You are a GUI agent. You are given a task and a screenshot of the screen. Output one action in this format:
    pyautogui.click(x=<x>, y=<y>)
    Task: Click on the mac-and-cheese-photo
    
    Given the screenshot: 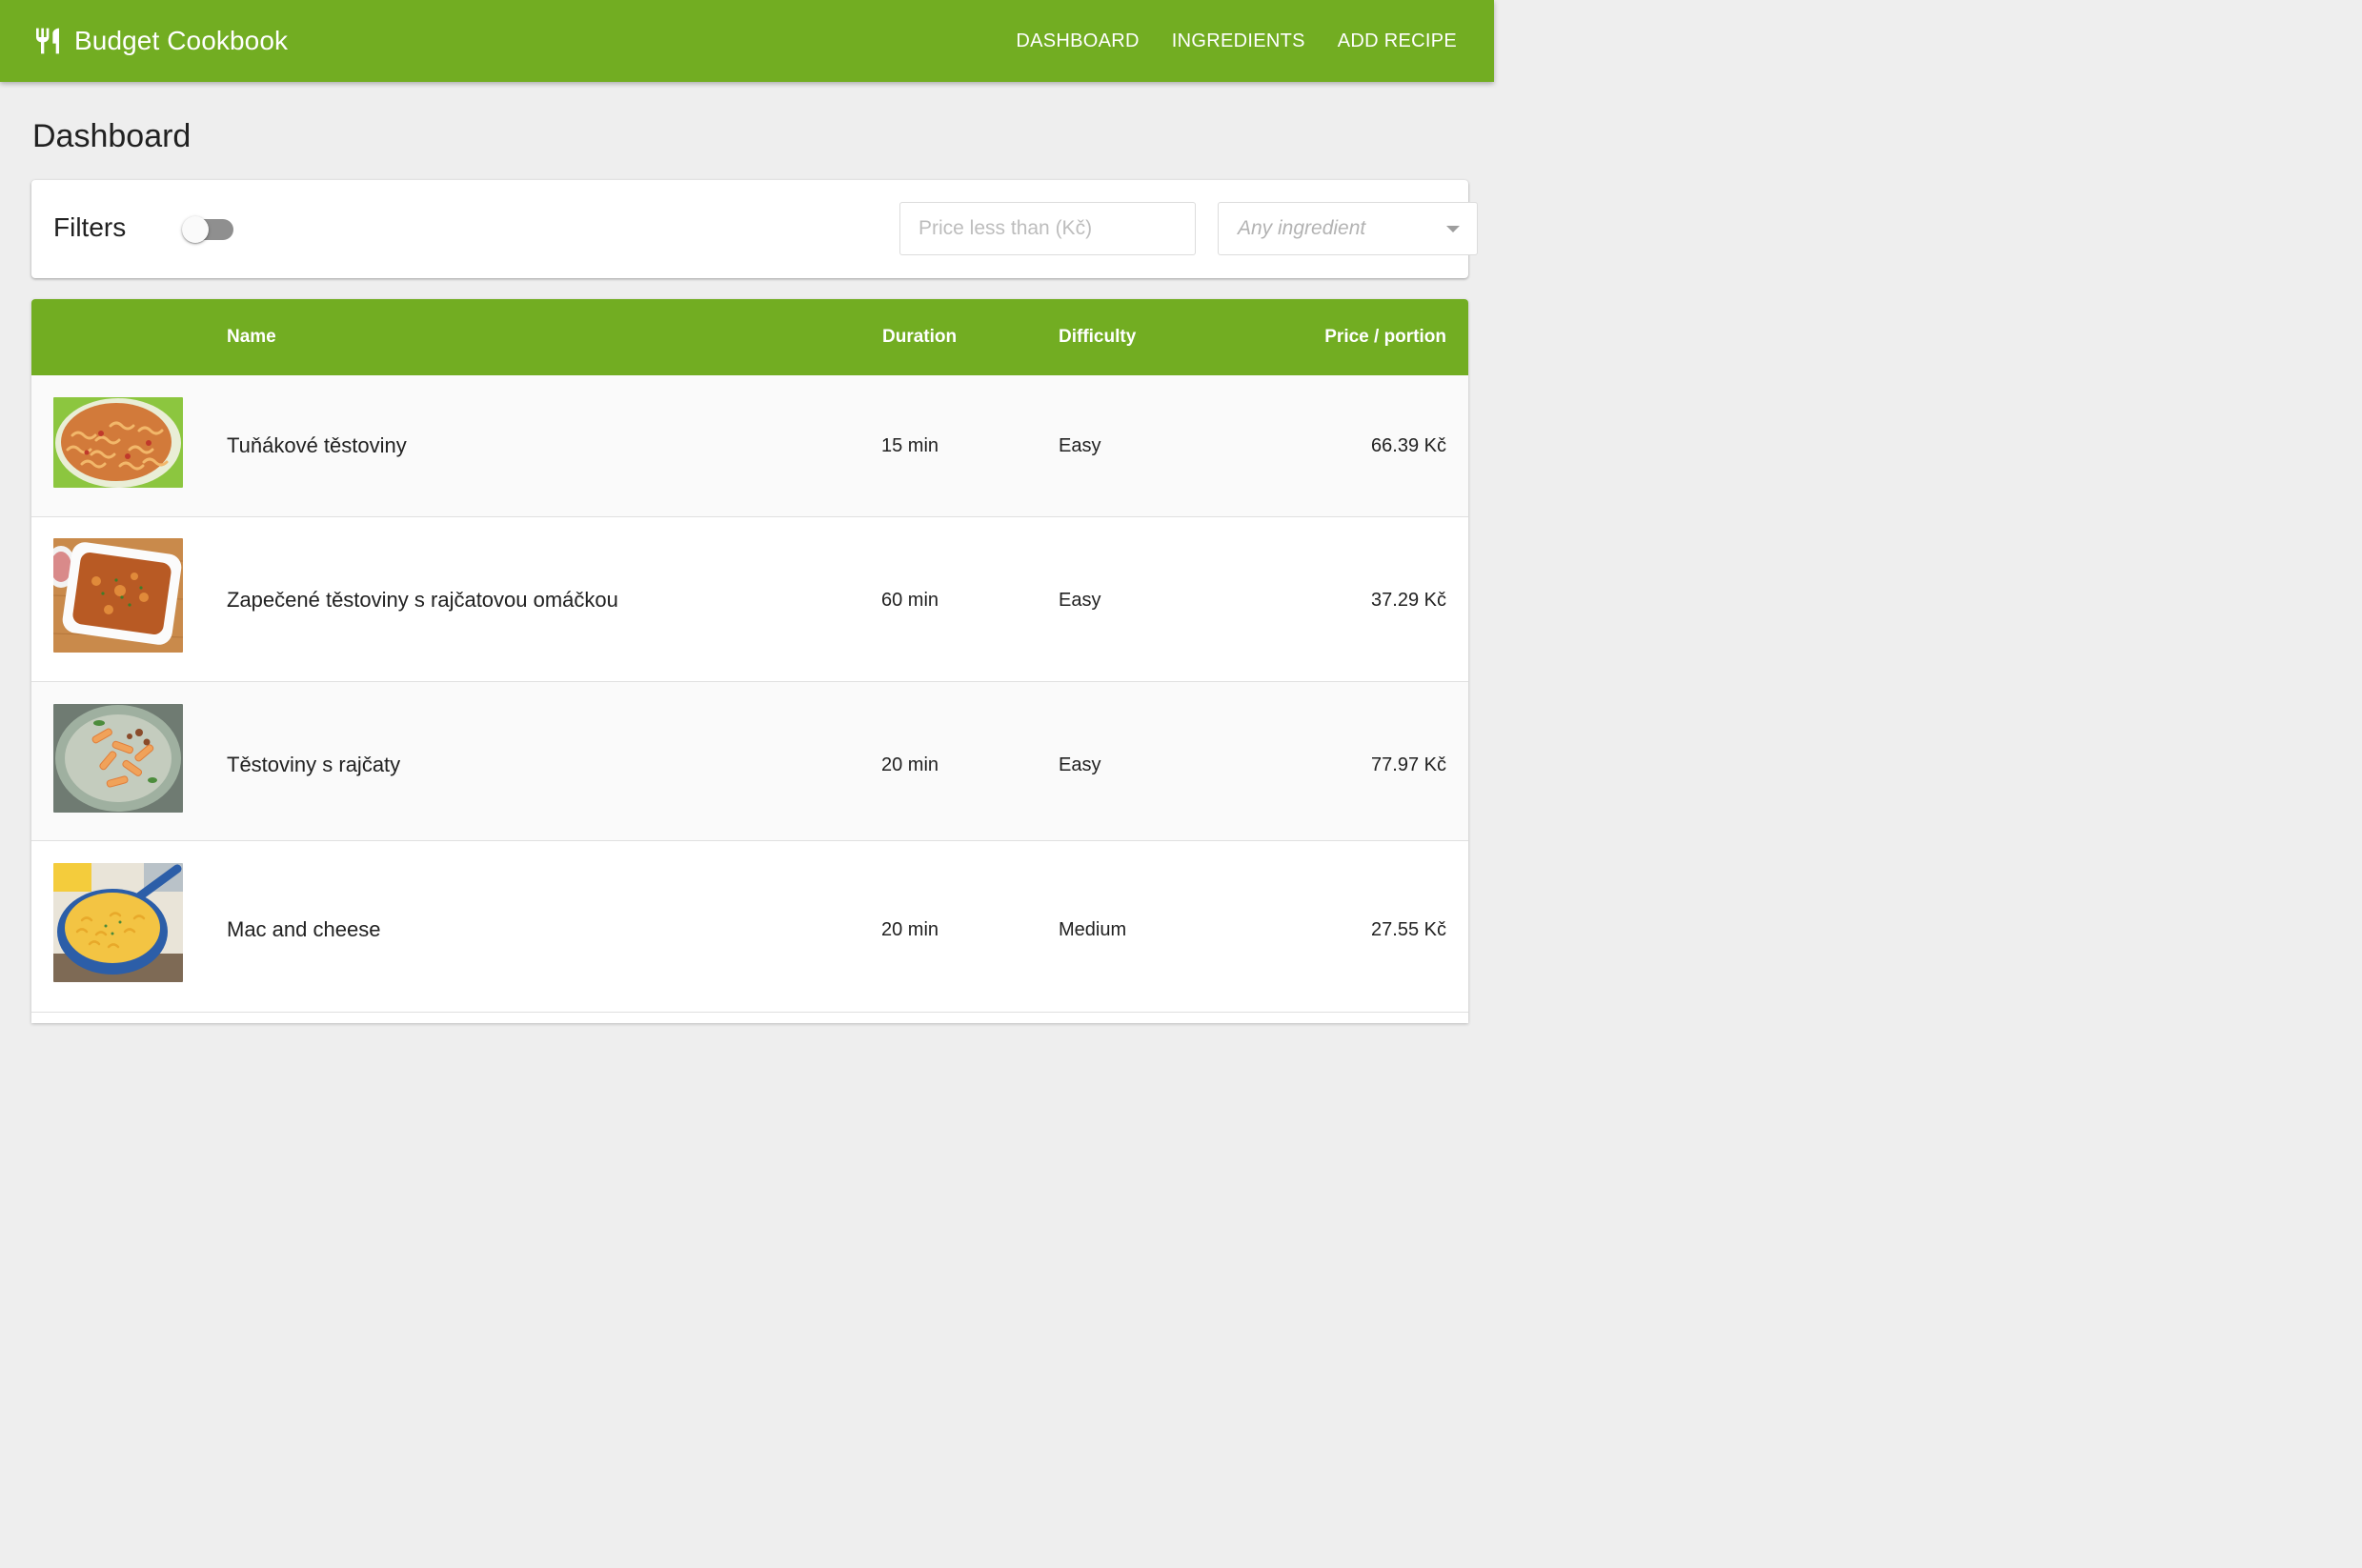 What is the action you would take?
    pyautogui.click(x=118, y=923)
    